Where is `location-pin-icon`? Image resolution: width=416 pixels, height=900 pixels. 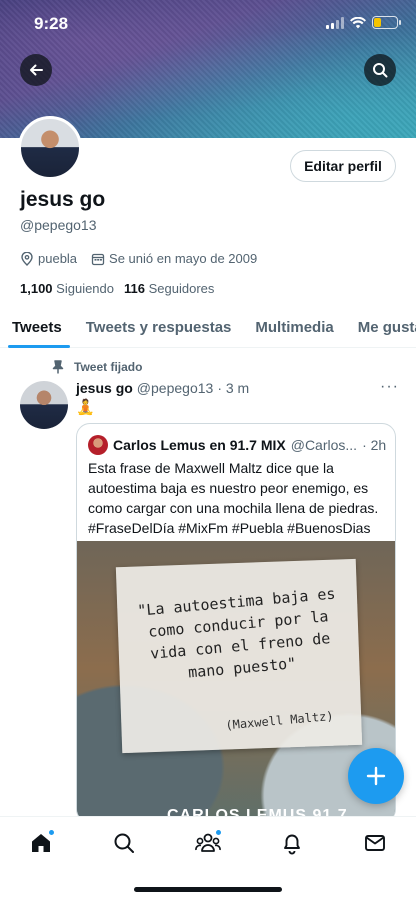 location-pin-icon is located at coordinates (27, 258).